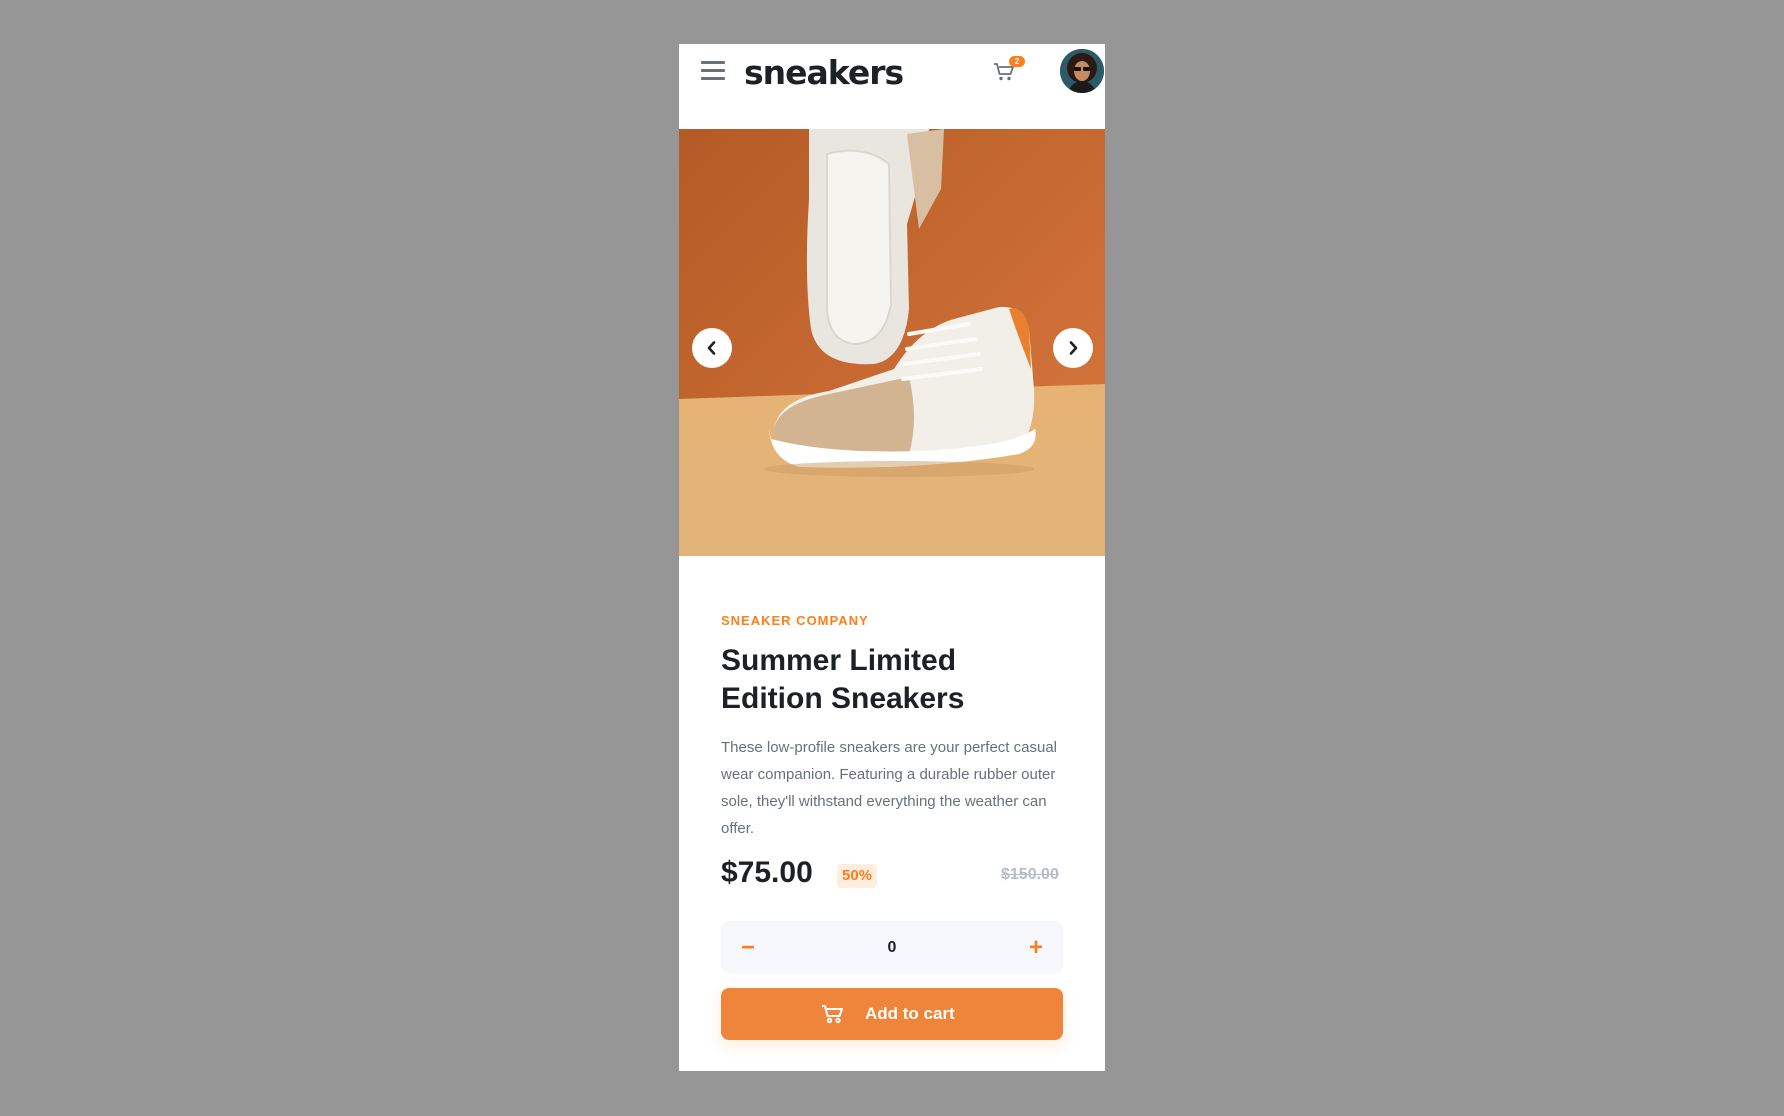  What do you see at coordinates (1017, 61) in the screenshot?
I see `cart-count-badge: 2` at bounding box center [1017, 61].